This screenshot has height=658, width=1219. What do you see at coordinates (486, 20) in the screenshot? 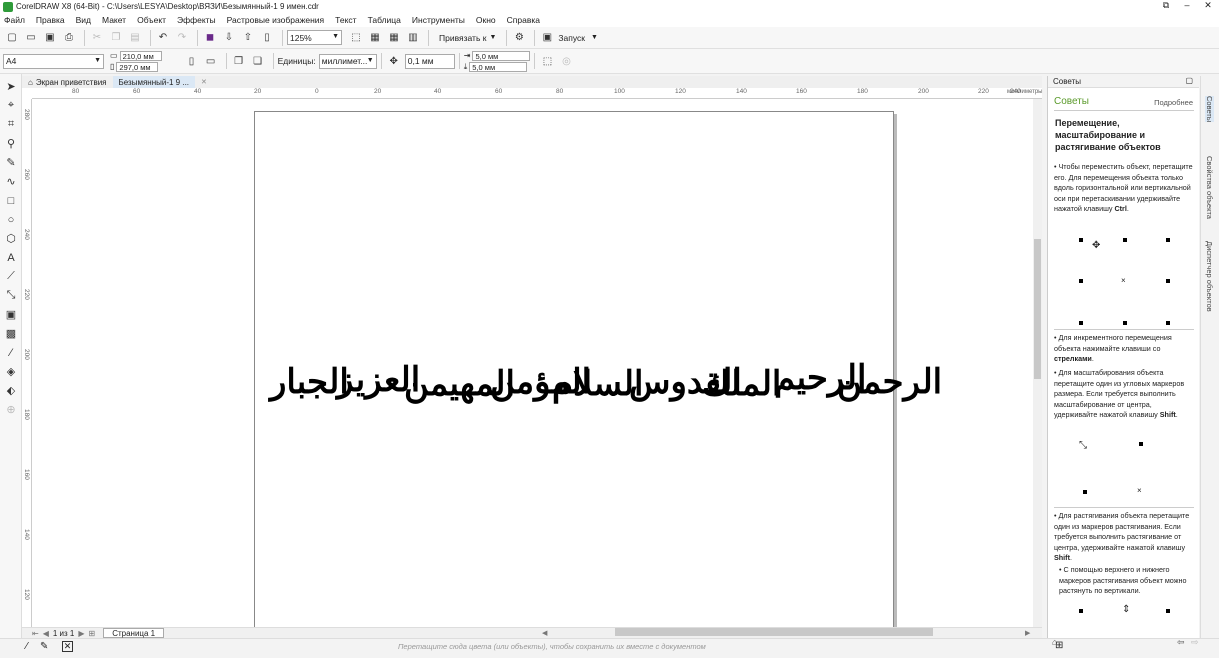
I see `menu-window: Окно` at bounding box center [486, 20].